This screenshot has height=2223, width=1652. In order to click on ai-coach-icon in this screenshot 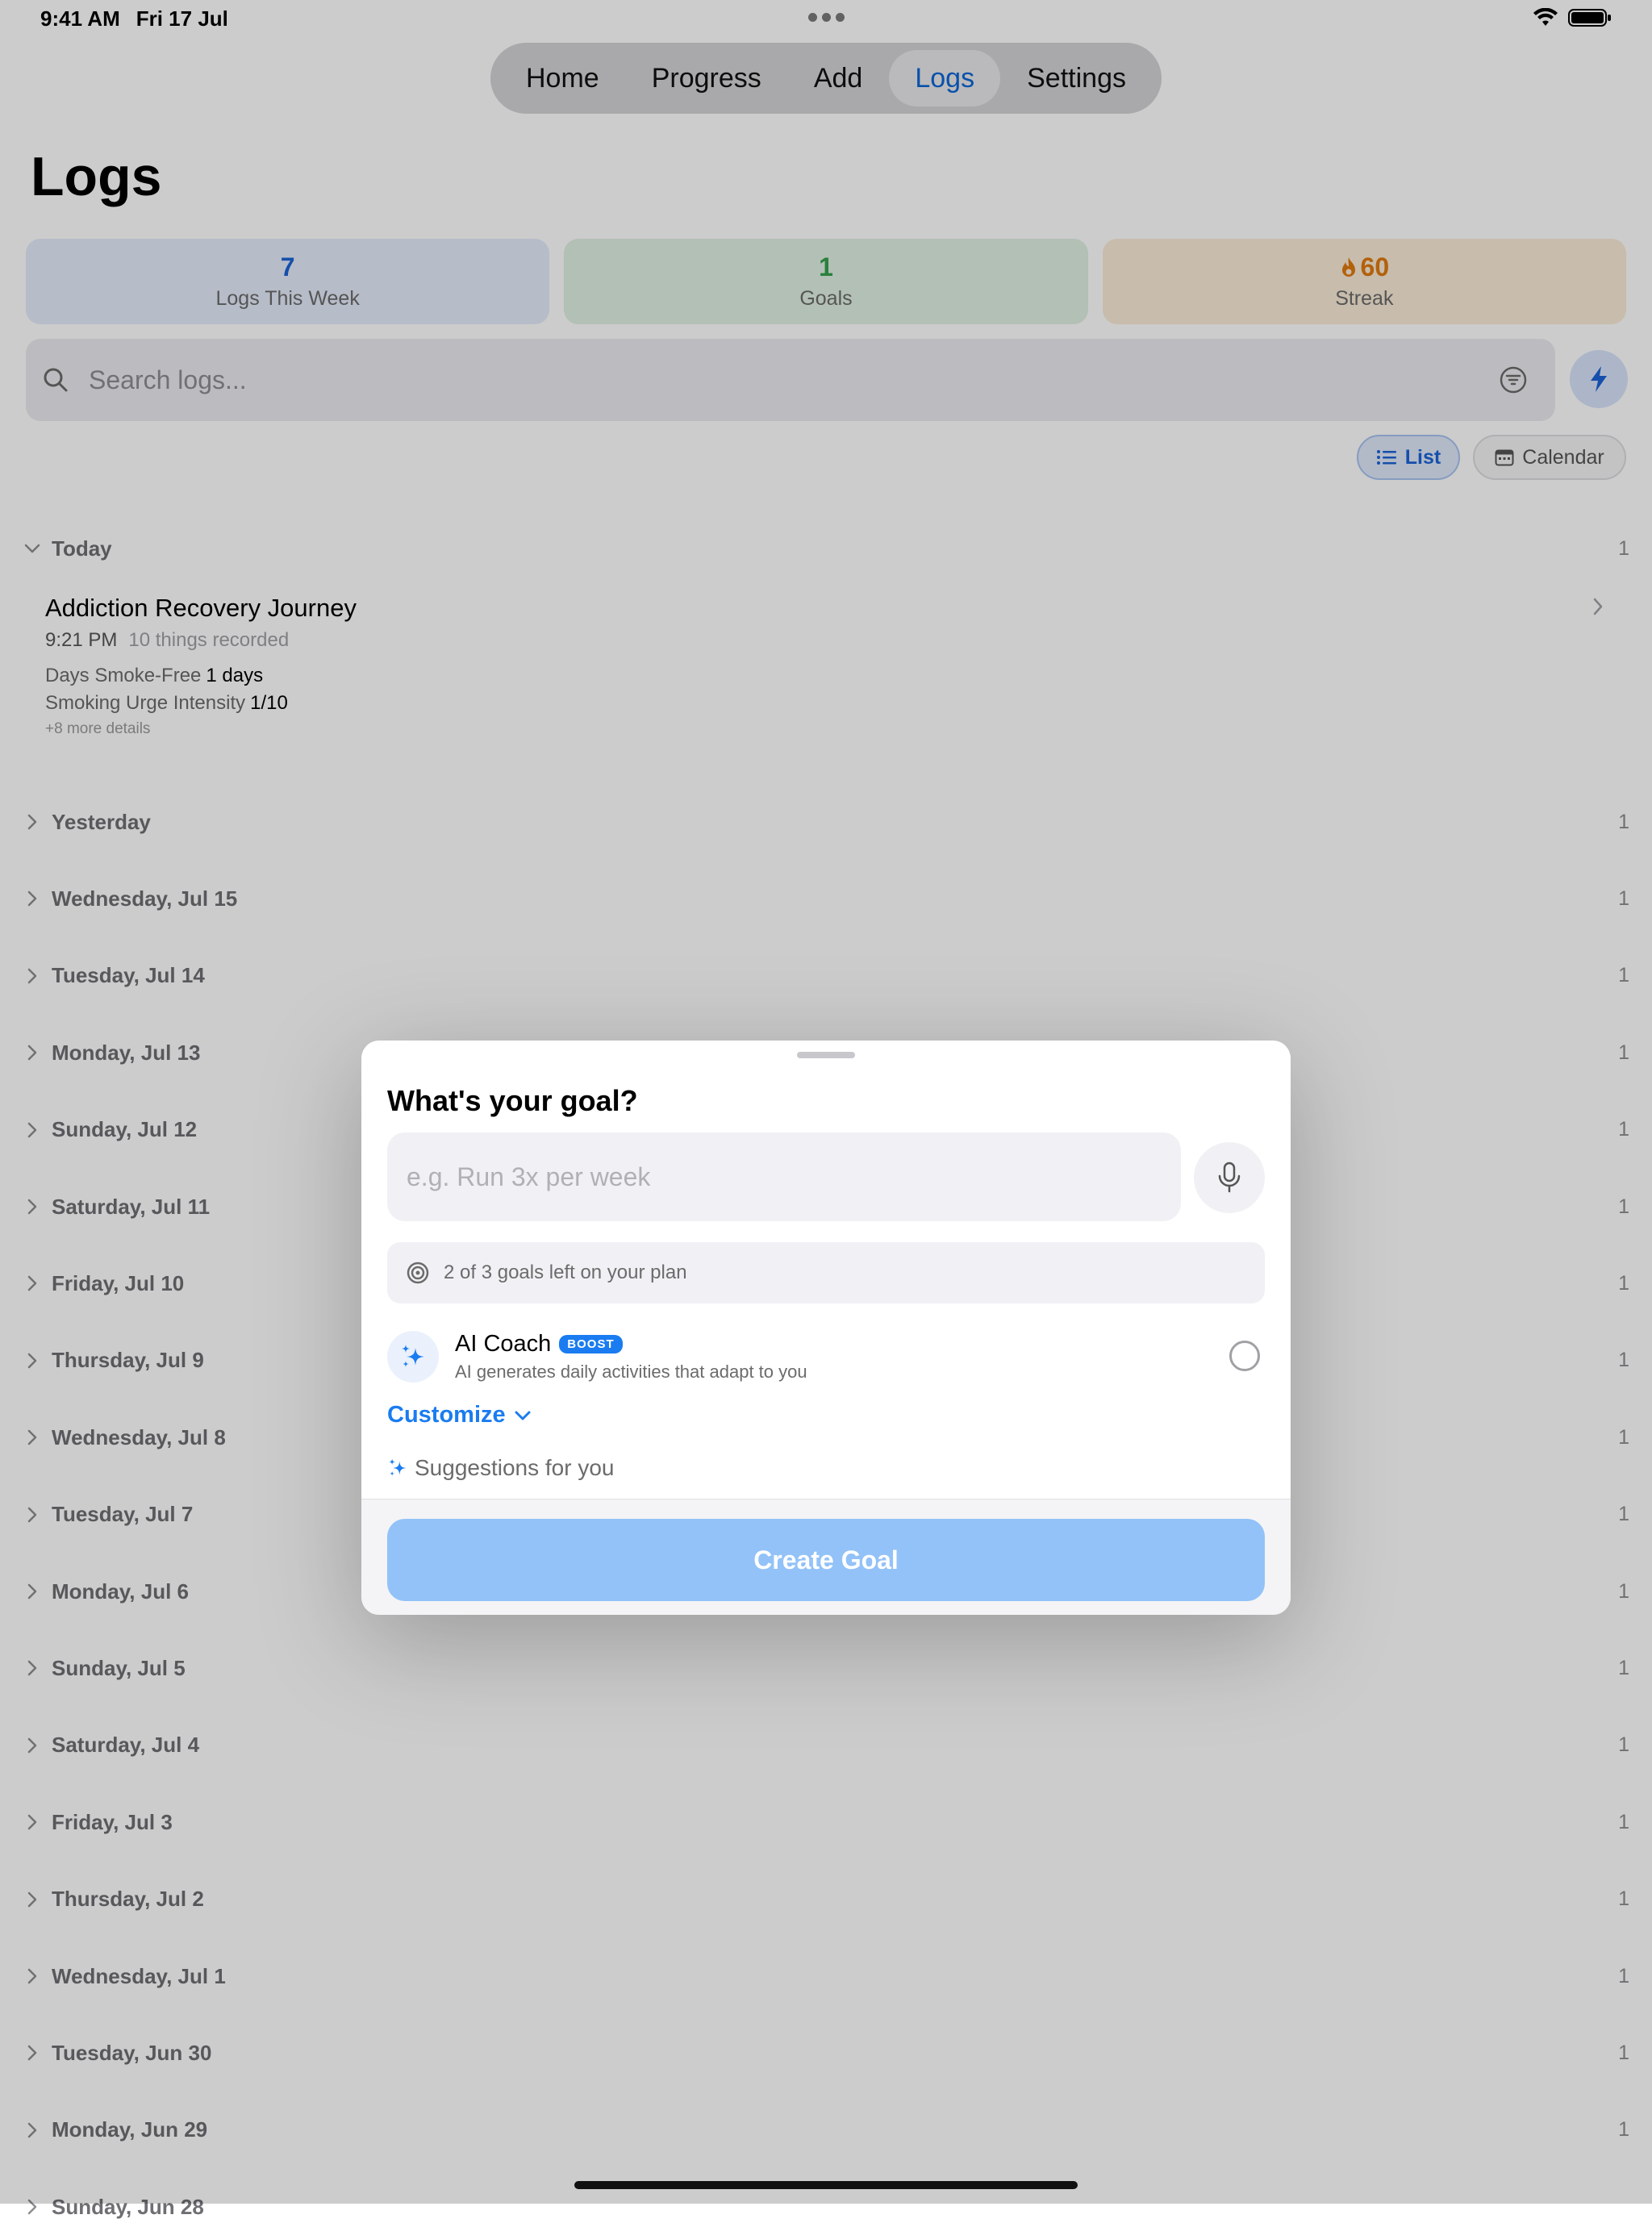, I will do `click(413, 1357)`.